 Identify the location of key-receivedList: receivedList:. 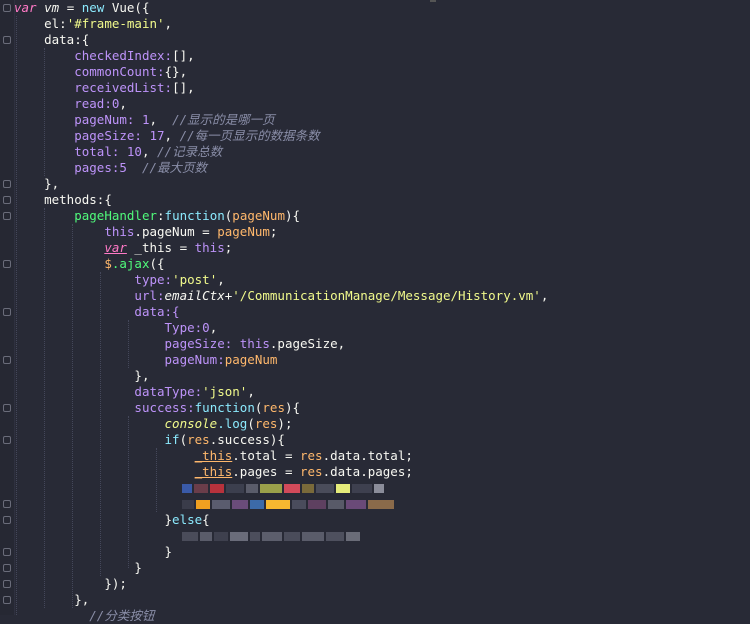
(123, 87).